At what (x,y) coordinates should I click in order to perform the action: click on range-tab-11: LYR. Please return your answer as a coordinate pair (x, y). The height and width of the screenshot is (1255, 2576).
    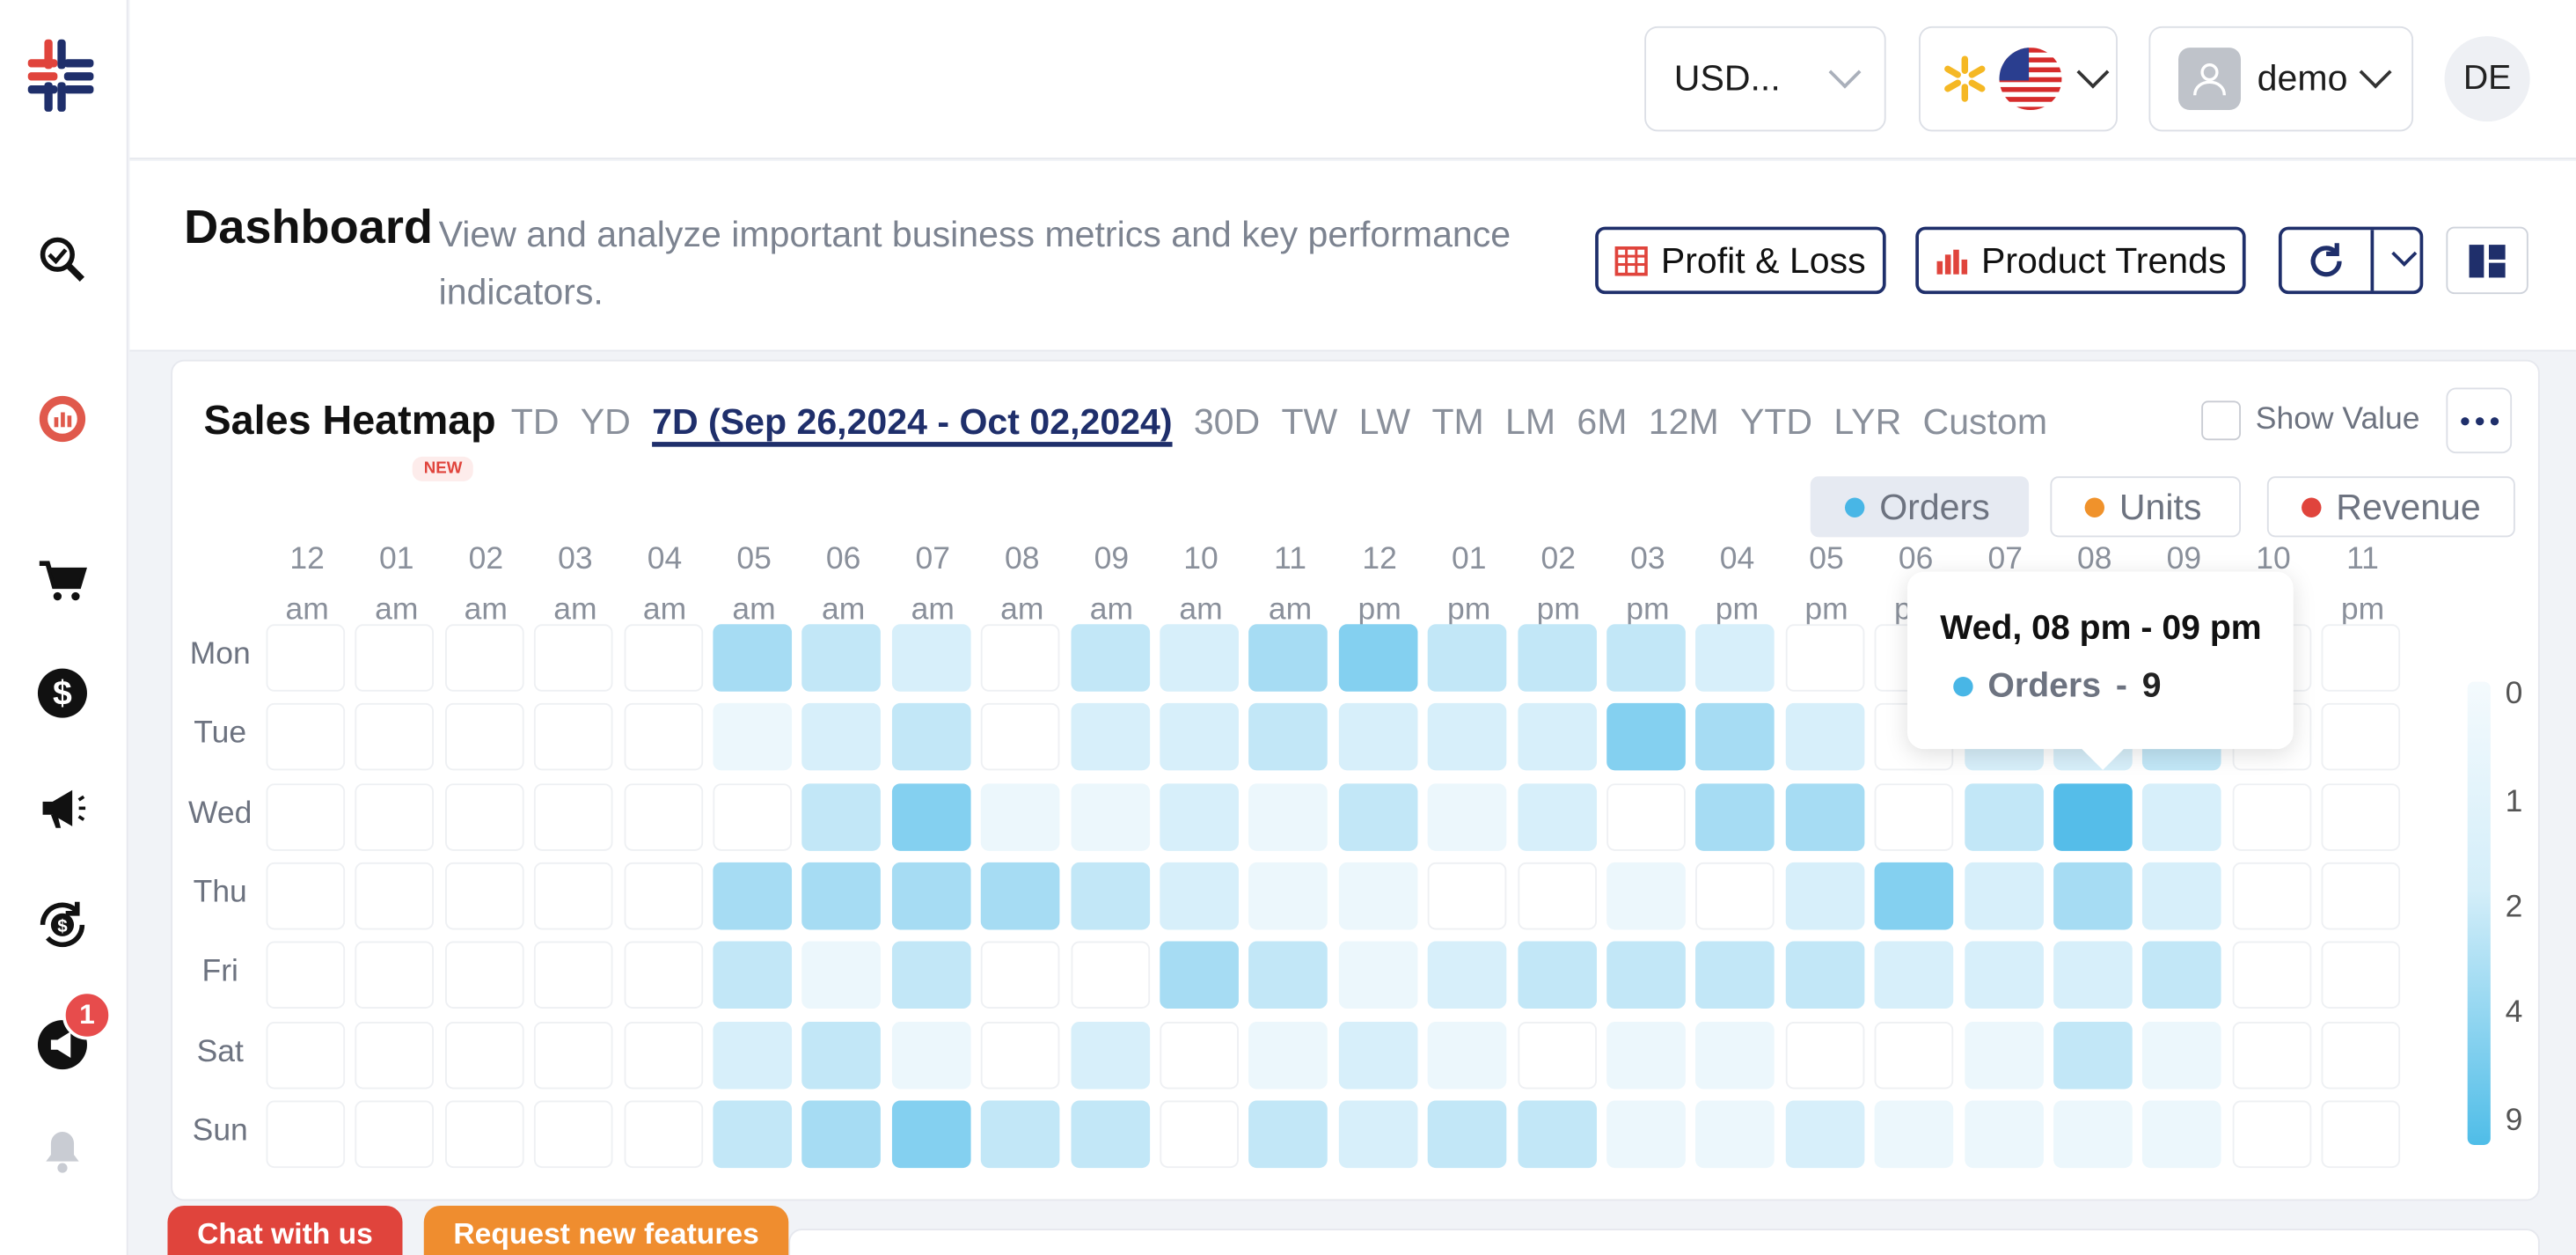
    Looking at the image, I should click on (1867, 422).